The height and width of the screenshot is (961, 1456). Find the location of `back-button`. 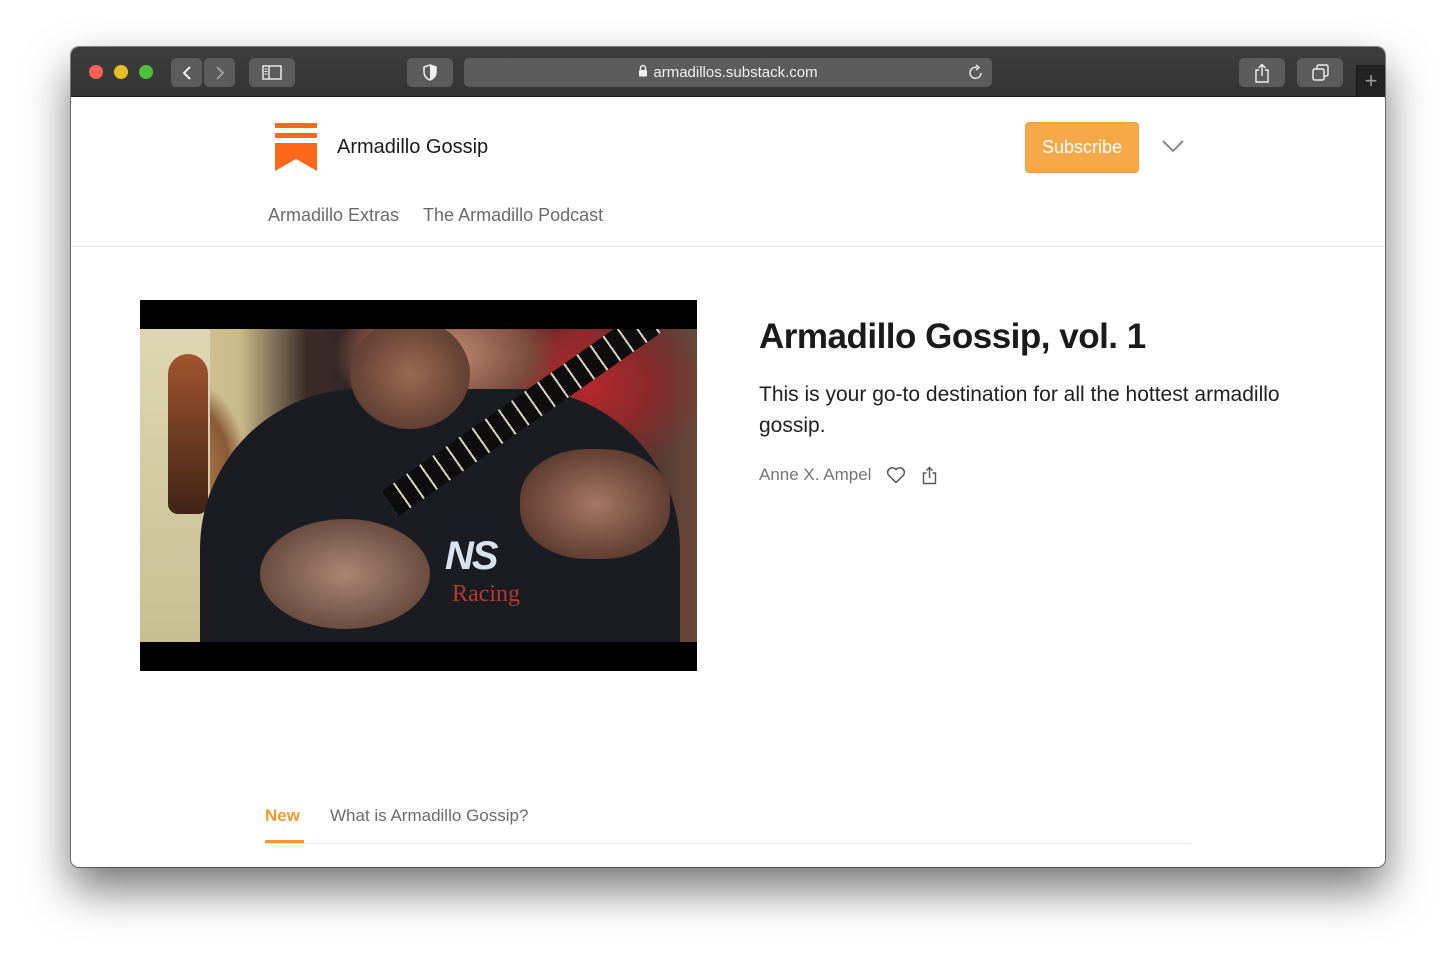

back-button is located at coordinates (186, 72).